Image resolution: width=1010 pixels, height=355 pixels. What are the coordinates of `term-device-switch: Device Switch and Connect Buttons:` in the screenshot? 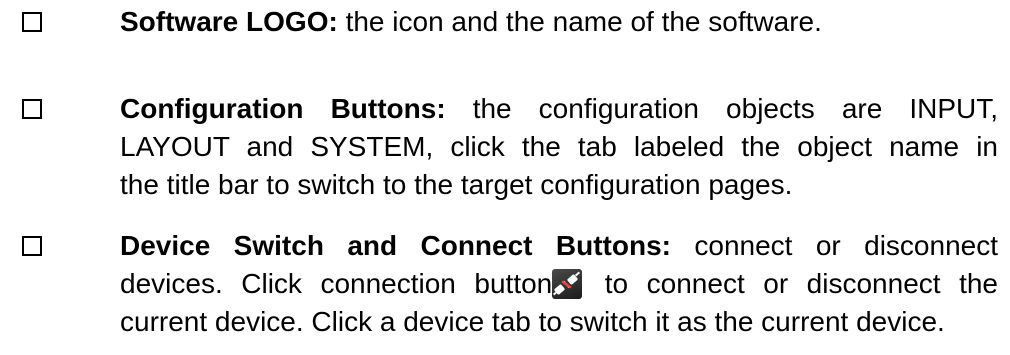 It's located at (395, 245).